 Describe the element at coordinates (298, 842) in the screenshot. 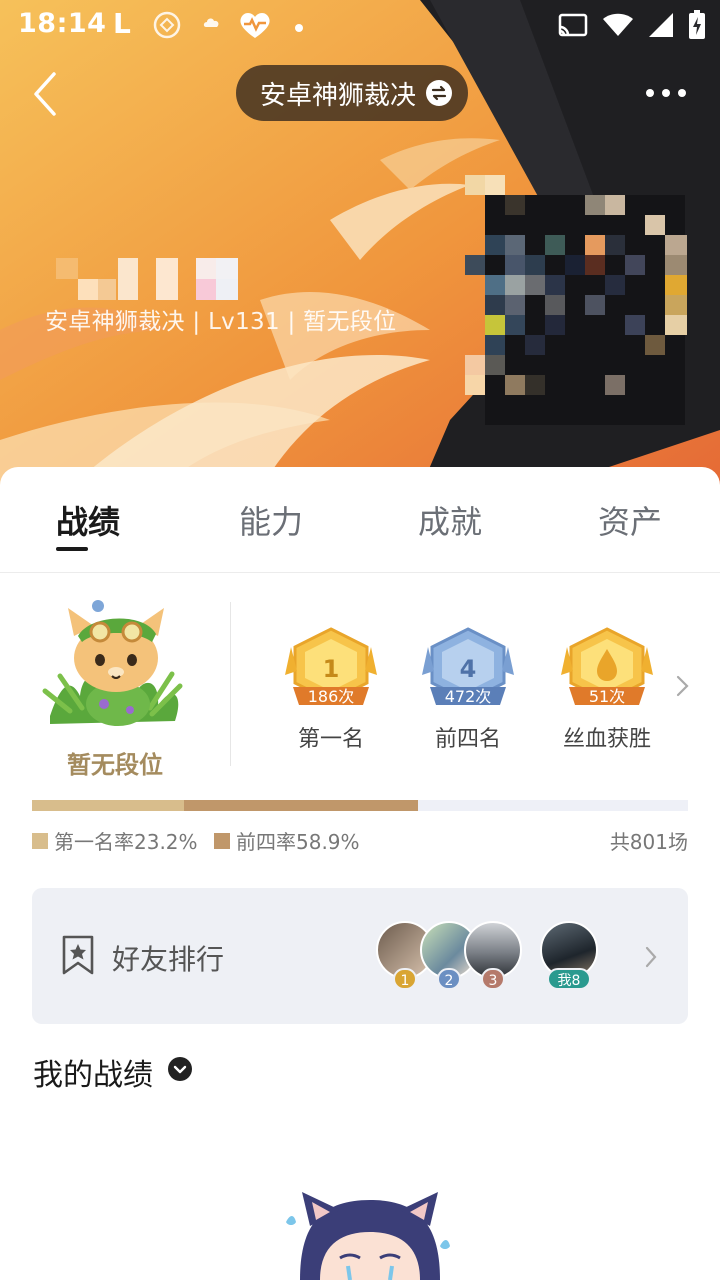

I see `legend-top4-label: 前四率58.9%` at that location.